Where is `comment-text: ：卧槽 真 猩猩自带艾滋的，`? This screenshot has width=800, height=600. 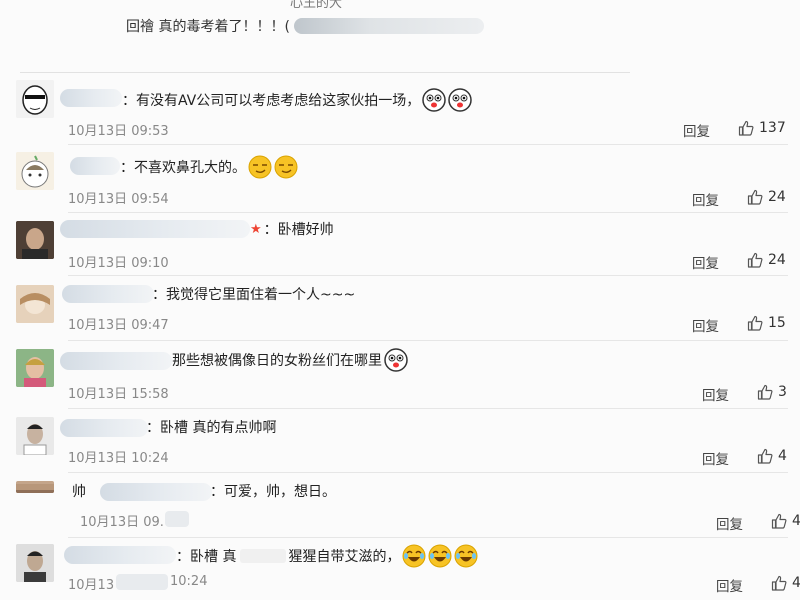 comment-text: ：卧槽 真 猩猩自带艾滋的， is located at coordinates (327, 556).